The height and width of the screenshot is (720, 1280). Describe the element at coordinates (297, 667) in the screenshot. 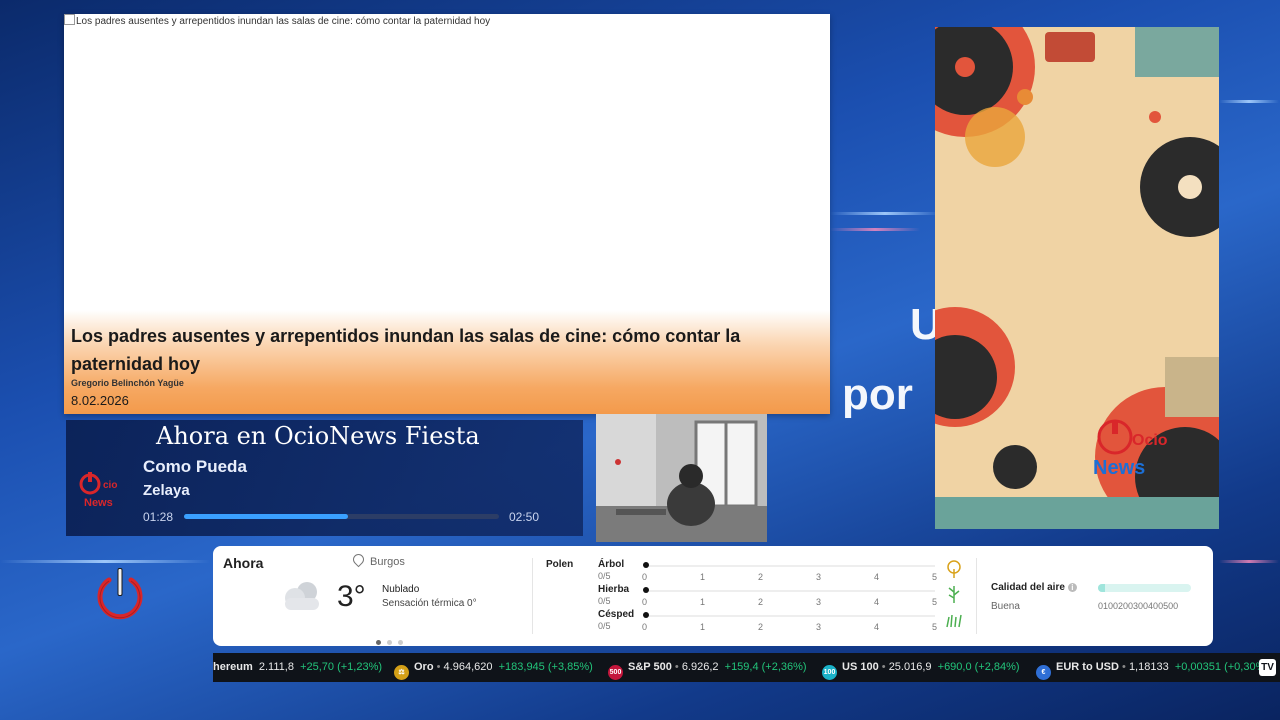

I see `ticker-item: hereum 2.111,8 +25,70 (+1,23%)` at that location.